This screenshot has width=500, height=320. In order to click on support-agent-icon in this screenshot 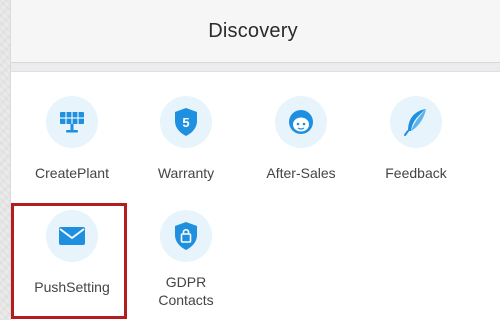, I will do `click(301, 122)`.